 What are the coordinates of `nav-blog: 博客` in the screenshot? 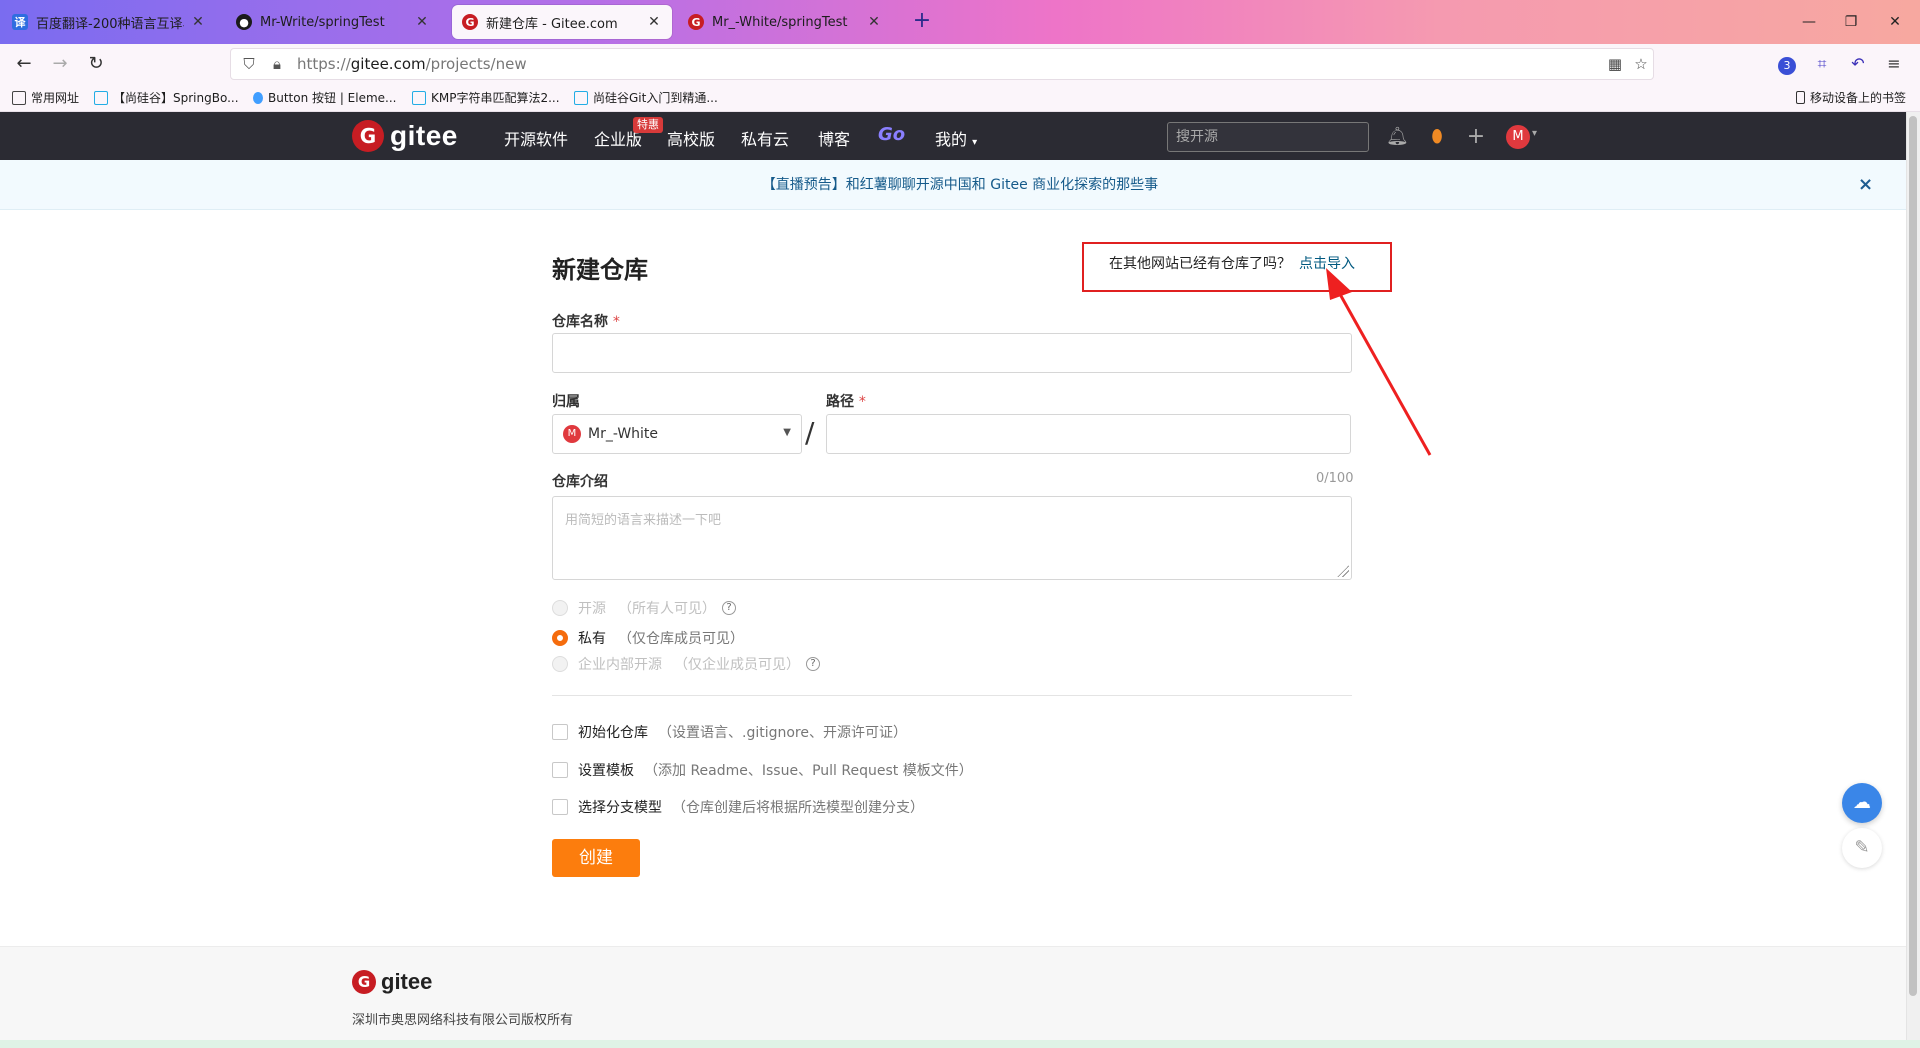 It's located at (834, 138).